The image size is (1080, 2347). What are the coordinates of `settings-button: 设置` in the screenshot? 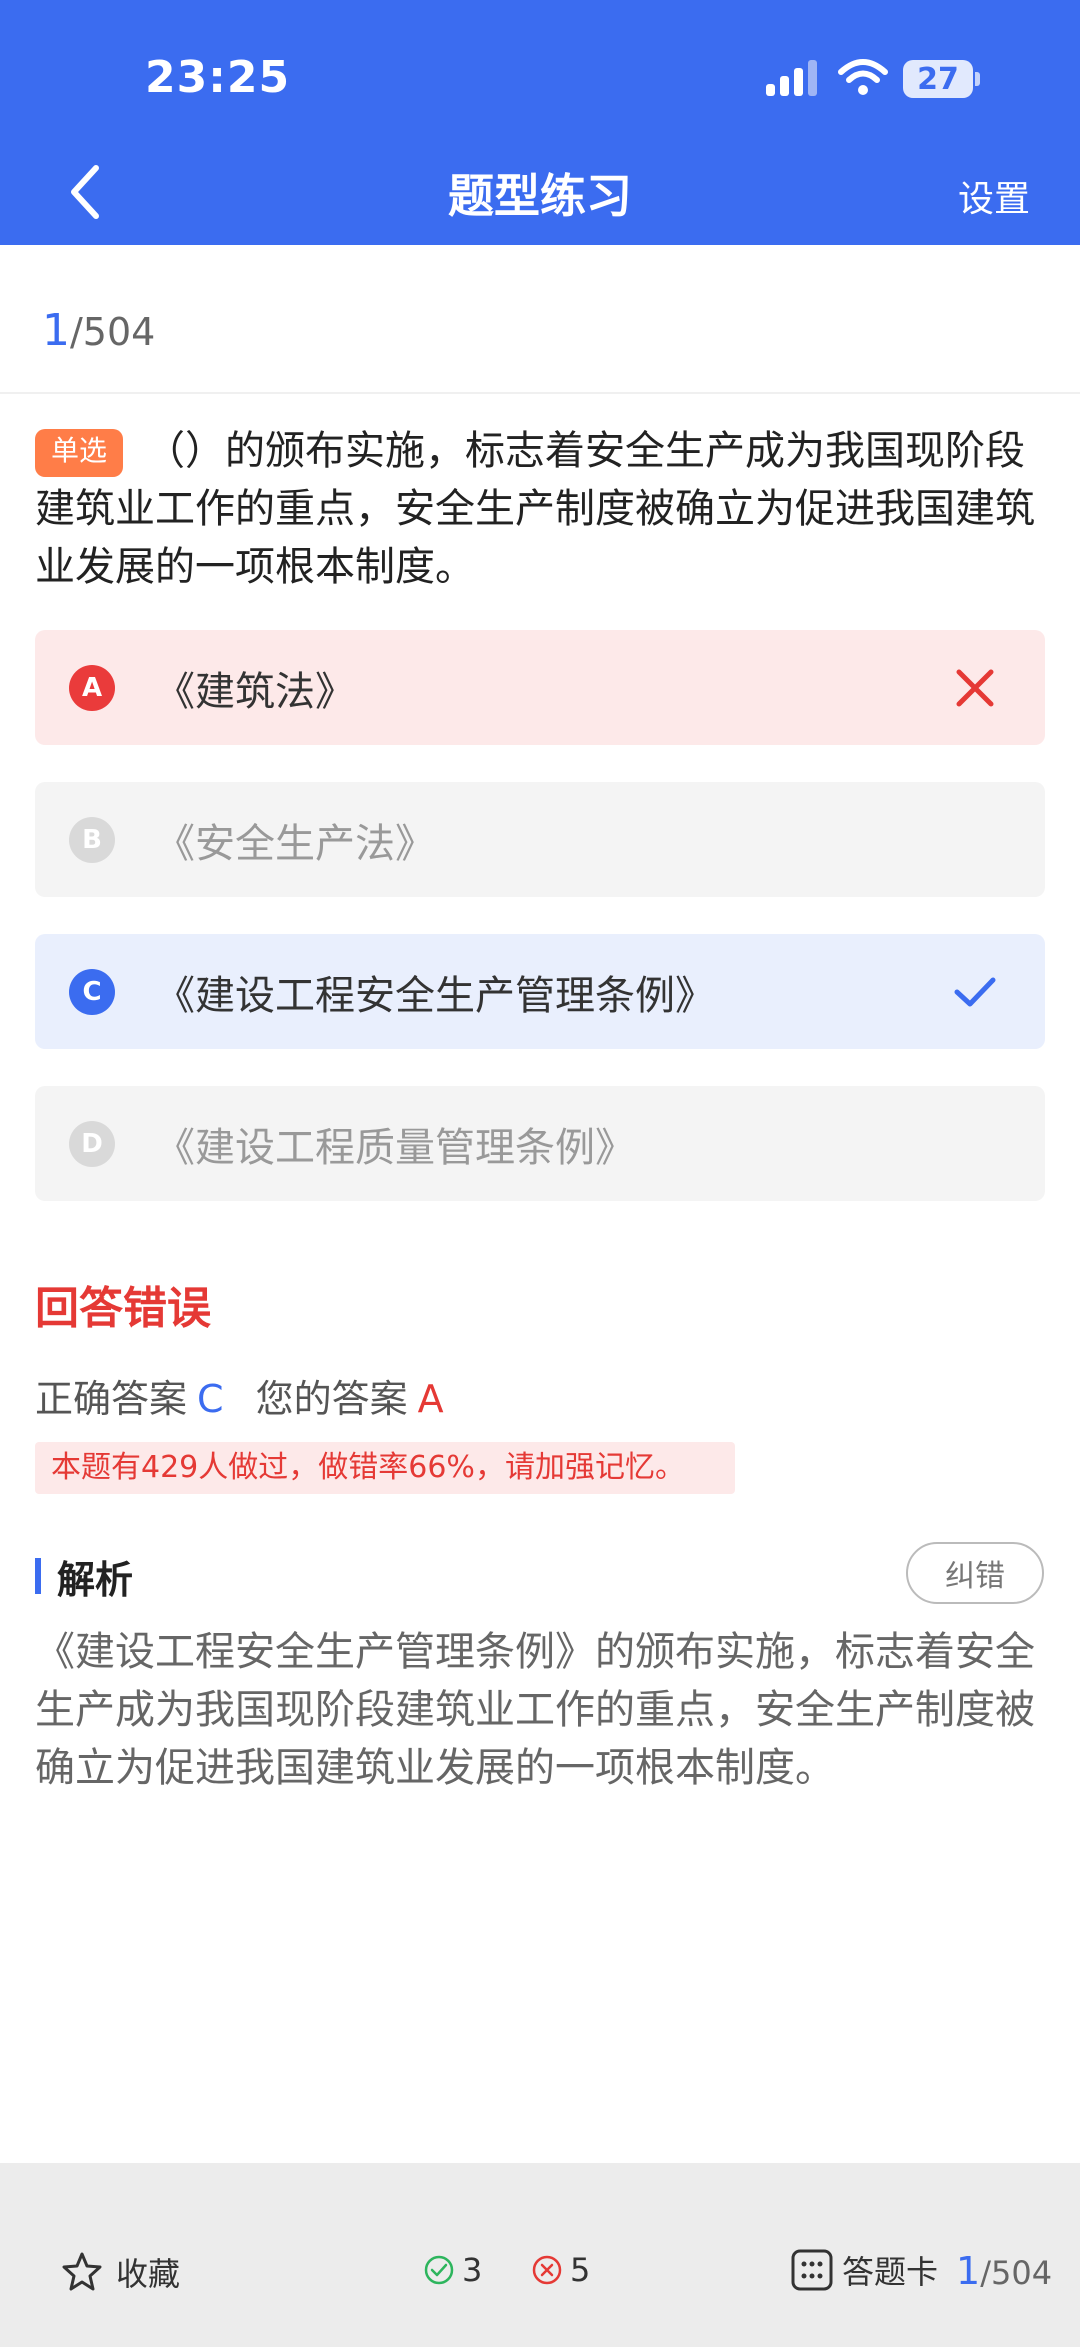 It's located at (994, 196).